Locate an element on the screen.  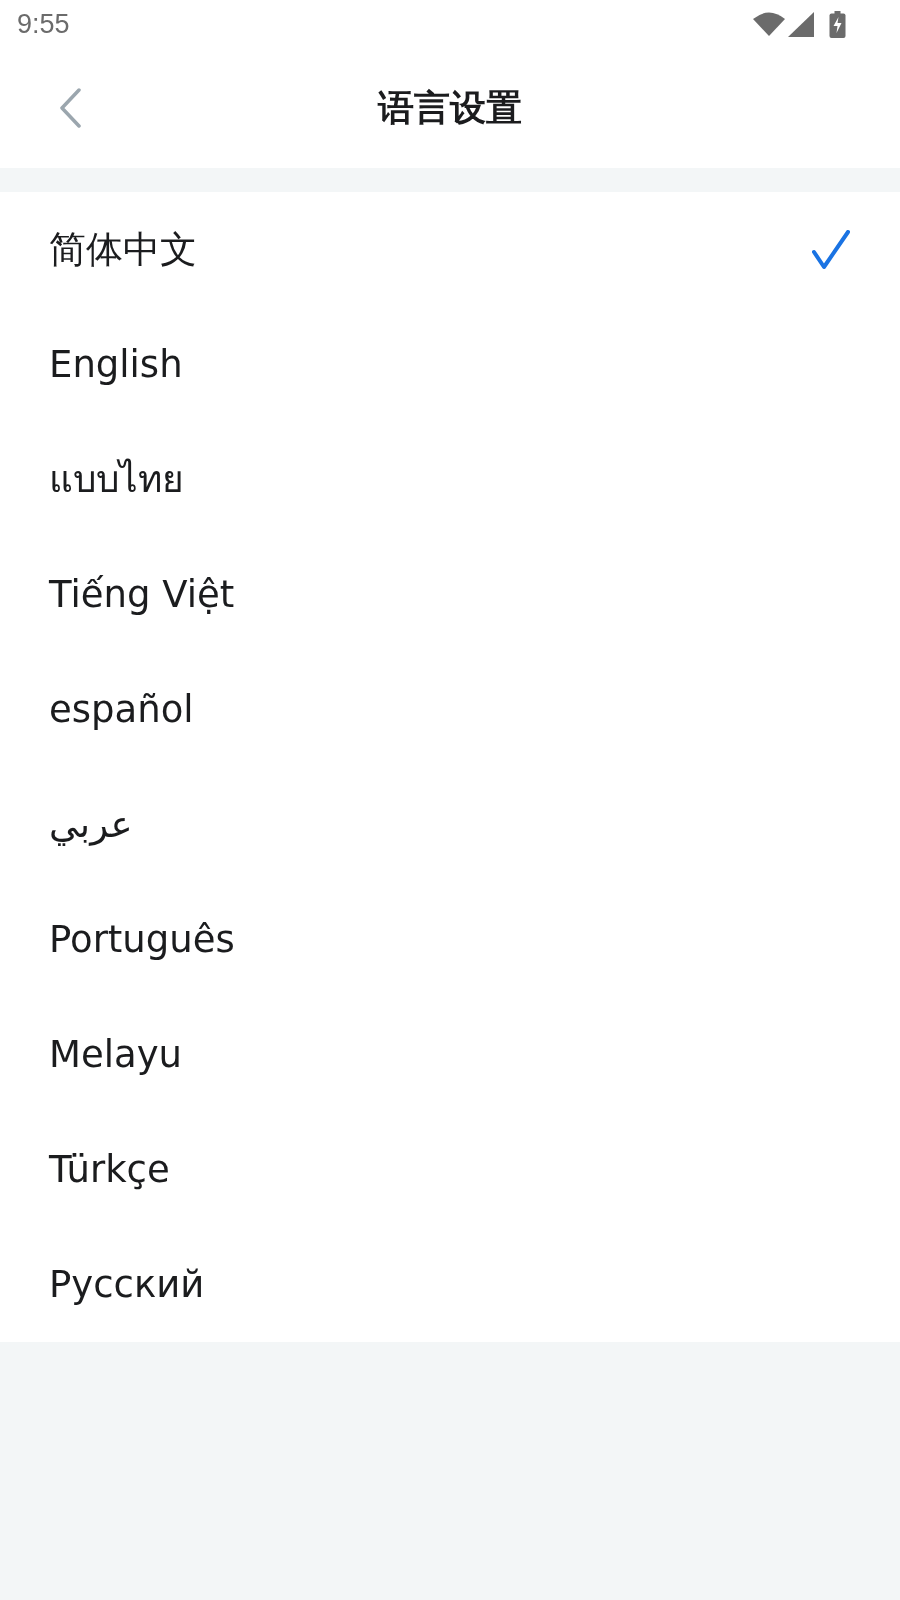
page-title: 语言设置 is located at coordinates (450, 108).